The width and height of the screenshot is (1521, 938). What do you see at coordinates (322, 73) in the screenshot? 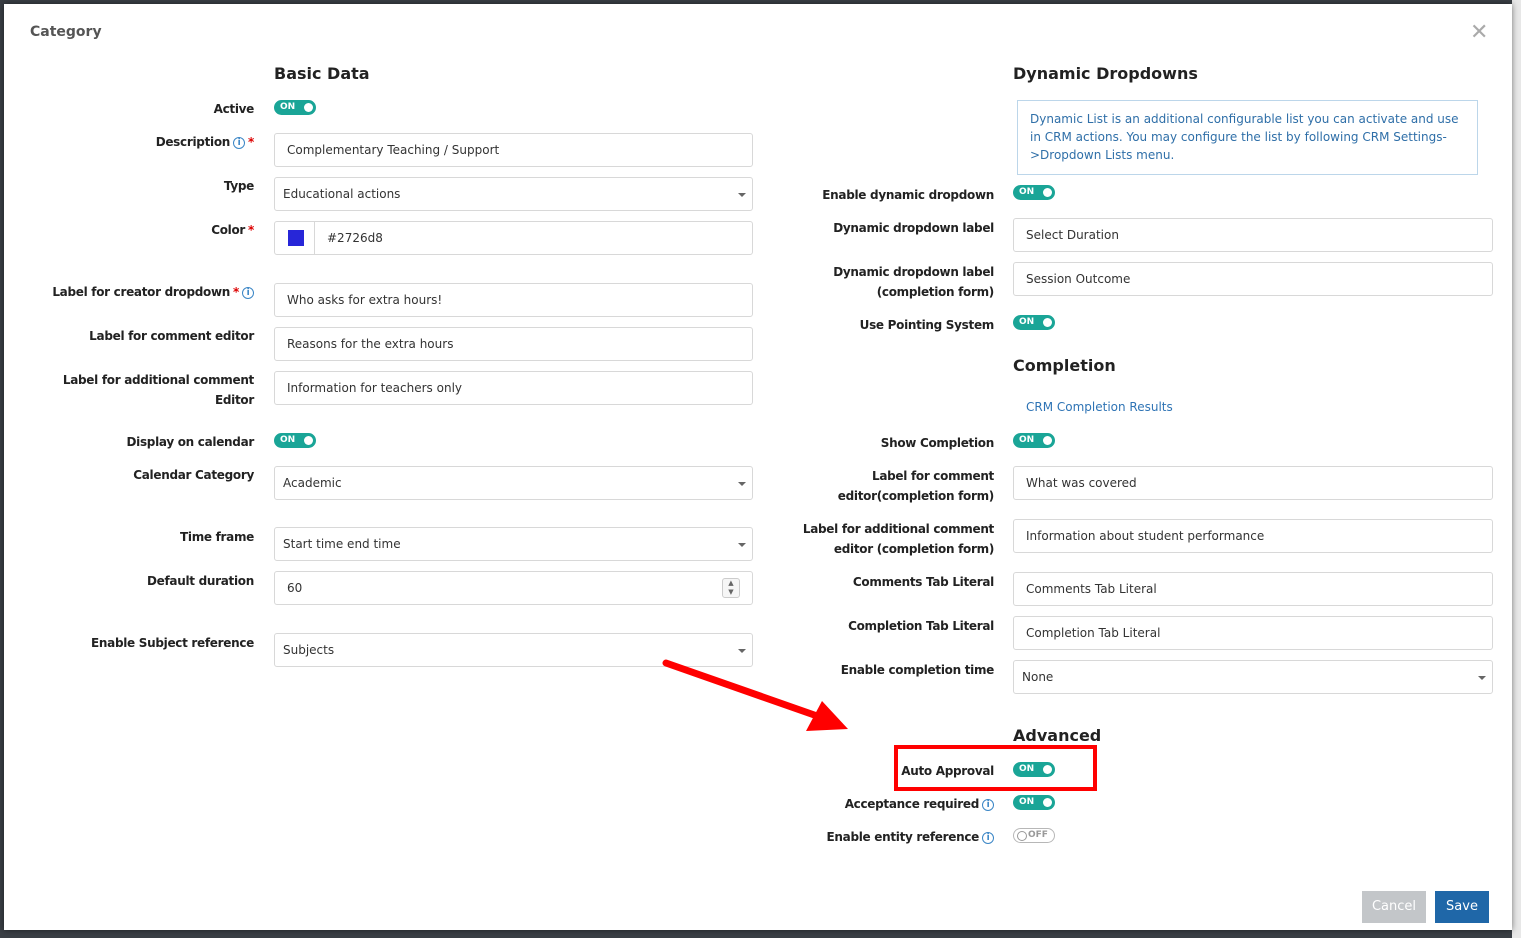
I see `basic-data-title: Basic Data` at bounding box center [322, 73].